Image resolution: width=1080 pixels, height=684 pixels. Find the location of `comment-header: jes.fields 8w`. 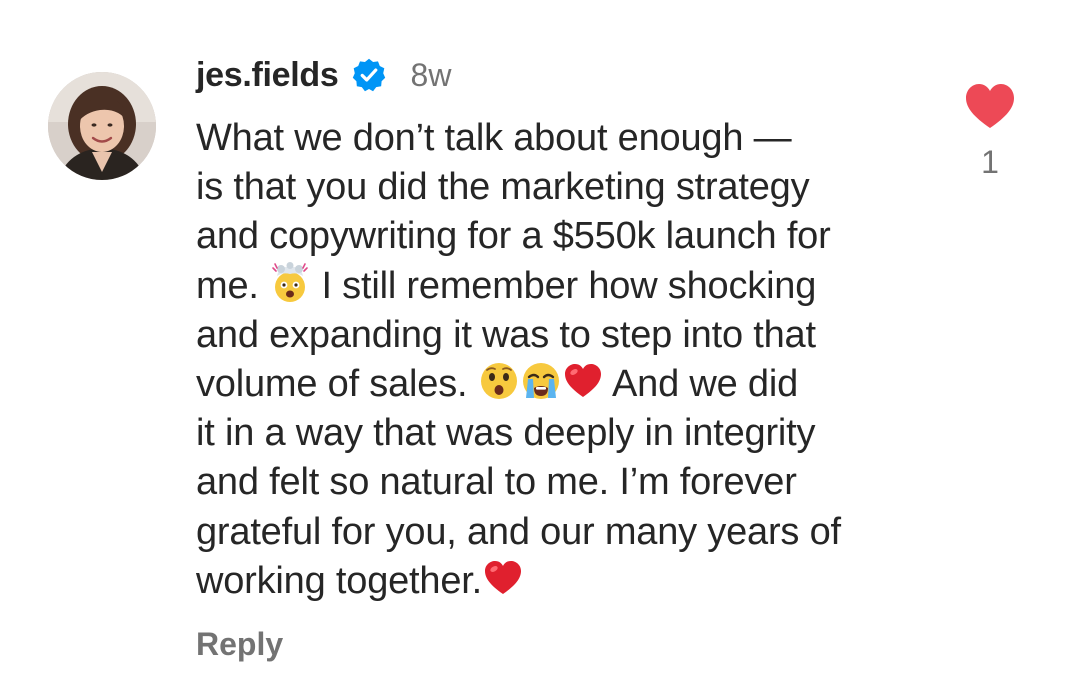

comment-header: jes.fields 8w is located at coordinates (566, 75).